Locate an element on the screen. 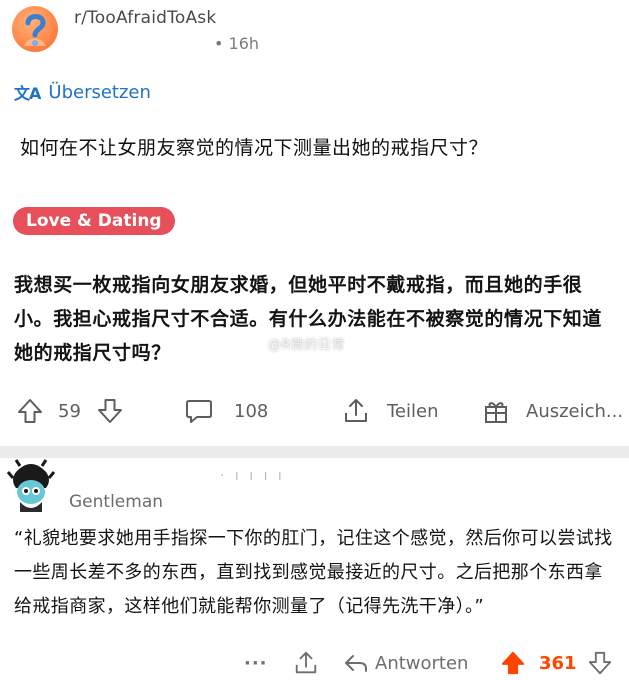 The height and width of the screenshot is (680, 629). comment-author: Gentleman is located at coordinates (116, 502).